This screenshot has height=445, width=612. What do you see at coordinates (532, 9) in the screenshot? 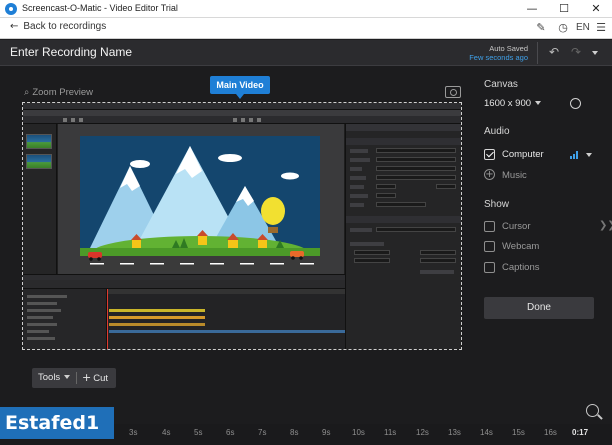
I see `minimize-button: —` at bounding box center [532, 9].